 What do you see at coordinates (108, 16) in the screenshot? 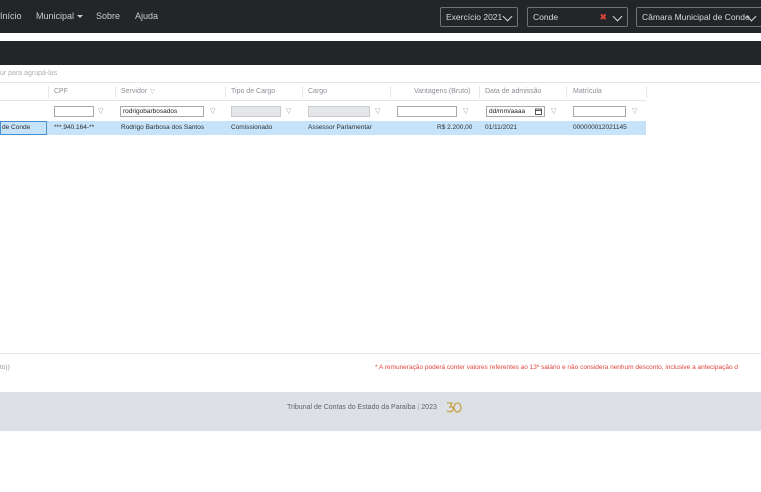
I see `nav-sobre-link: Sobre` at bounding box center [108, 16].